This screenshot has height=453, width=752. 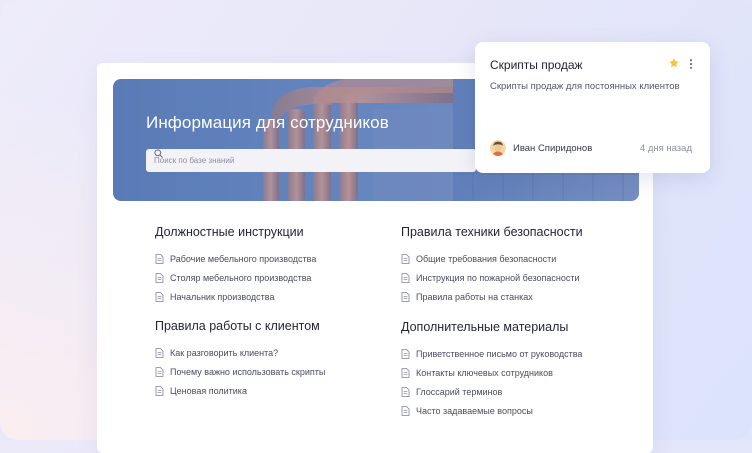 I want to click on list-item-label: Общие требования безопасности, so click(x=486, y=258).